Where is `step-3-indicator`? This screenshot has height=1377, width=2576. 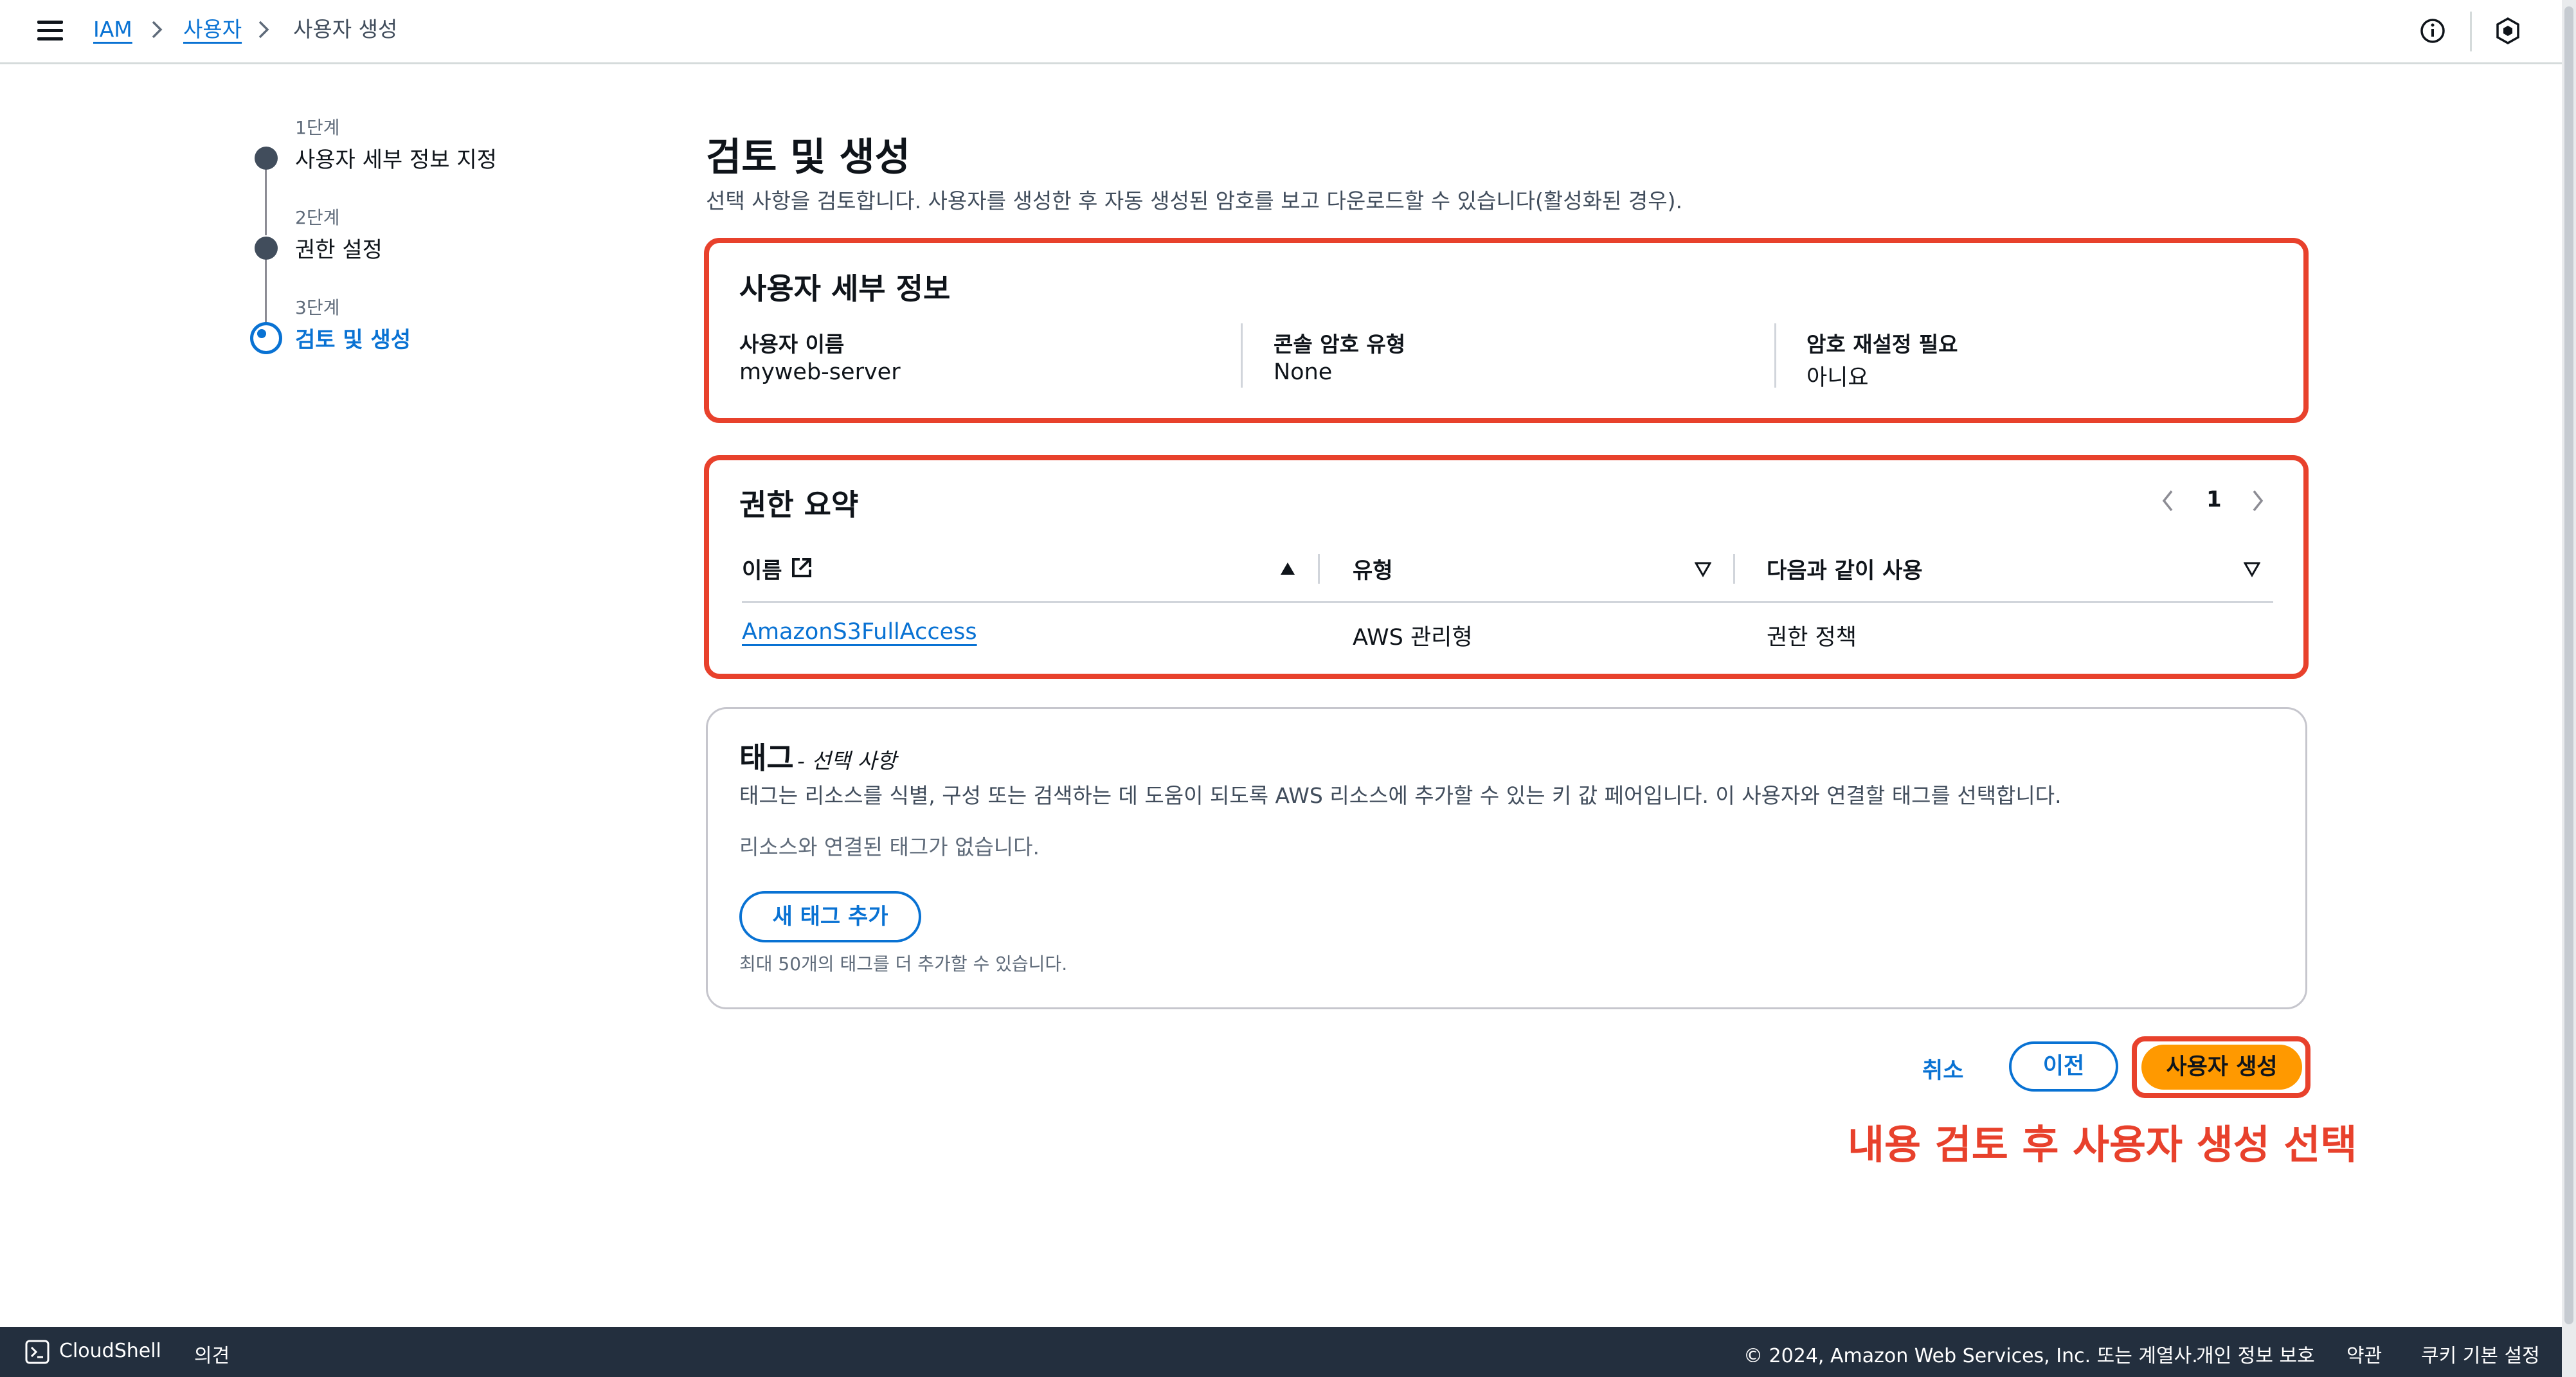 step-3-indicator is located at coordinates (266, 338).